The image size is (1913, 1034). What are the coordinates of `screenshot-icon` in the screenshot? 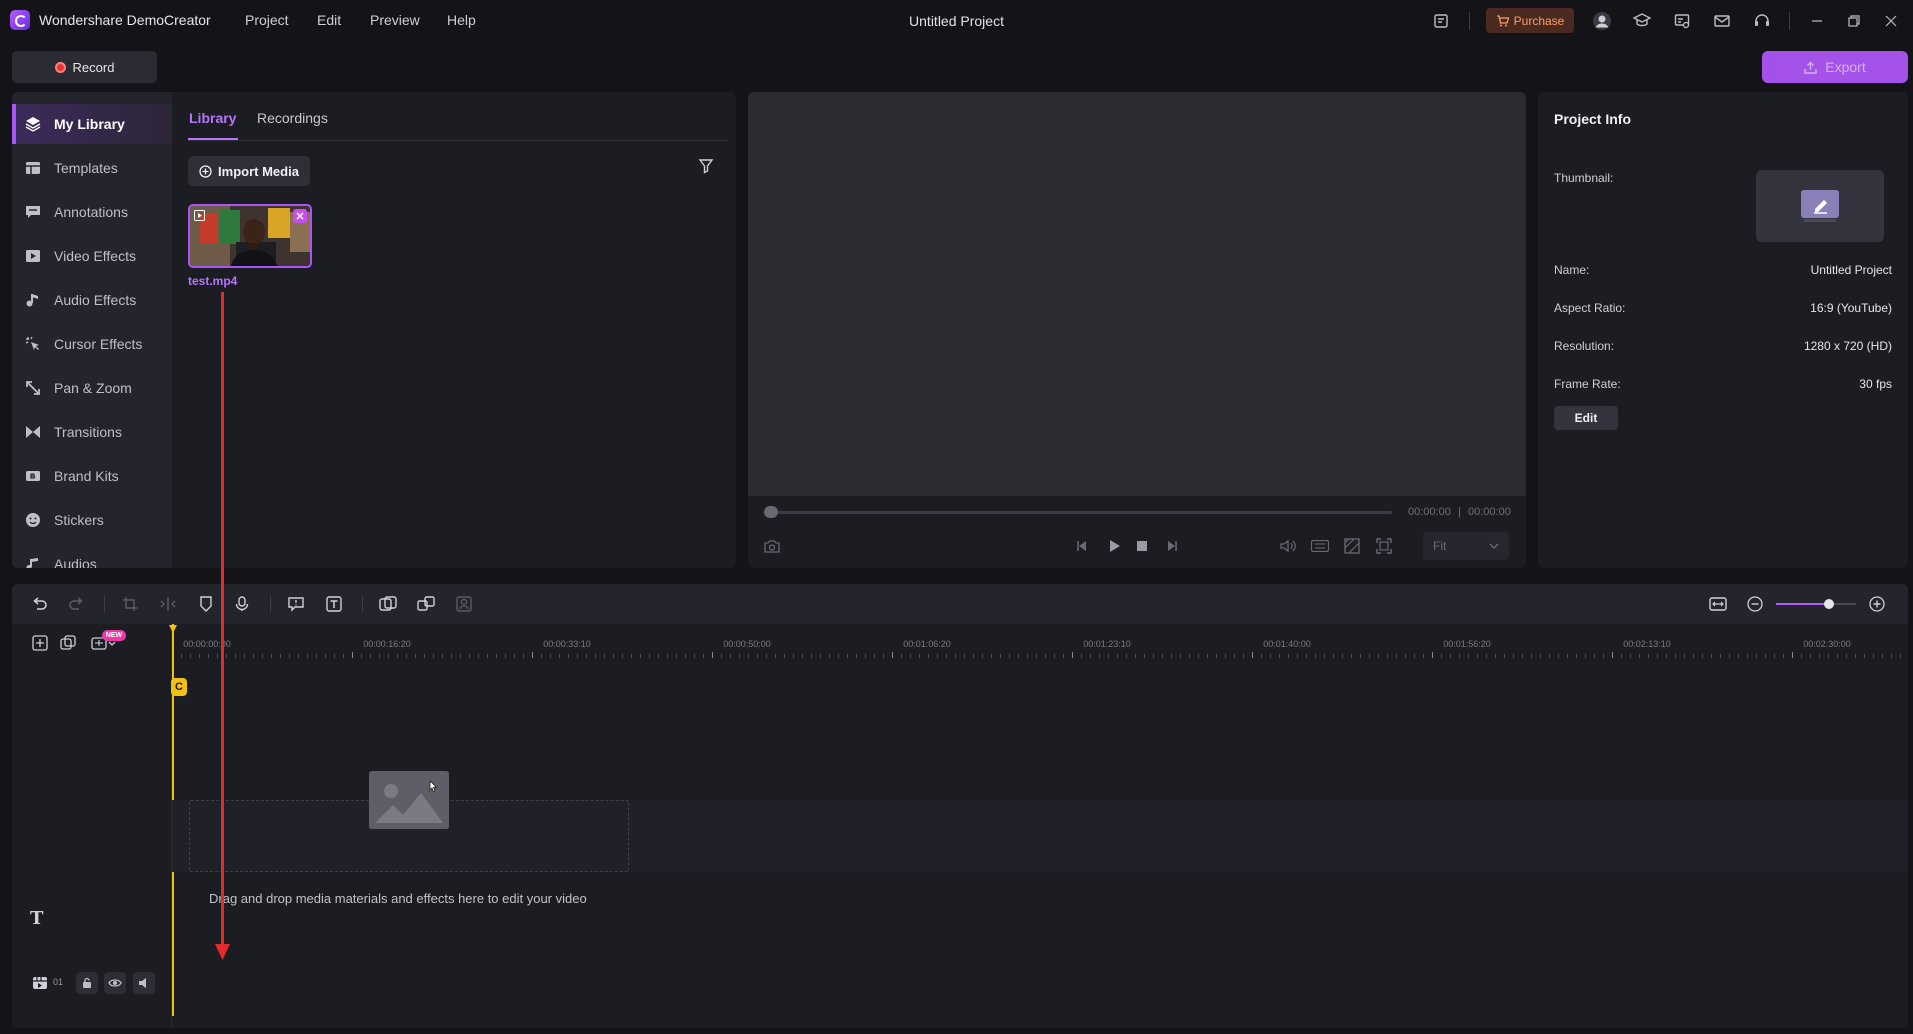 It's located at (1682, 21).